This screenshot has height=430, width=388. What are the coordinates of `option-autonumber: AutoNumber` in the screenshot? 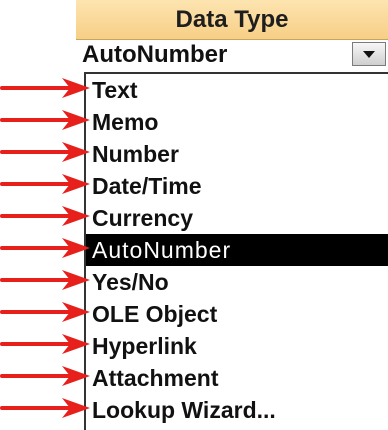 It's located at (237, 250).